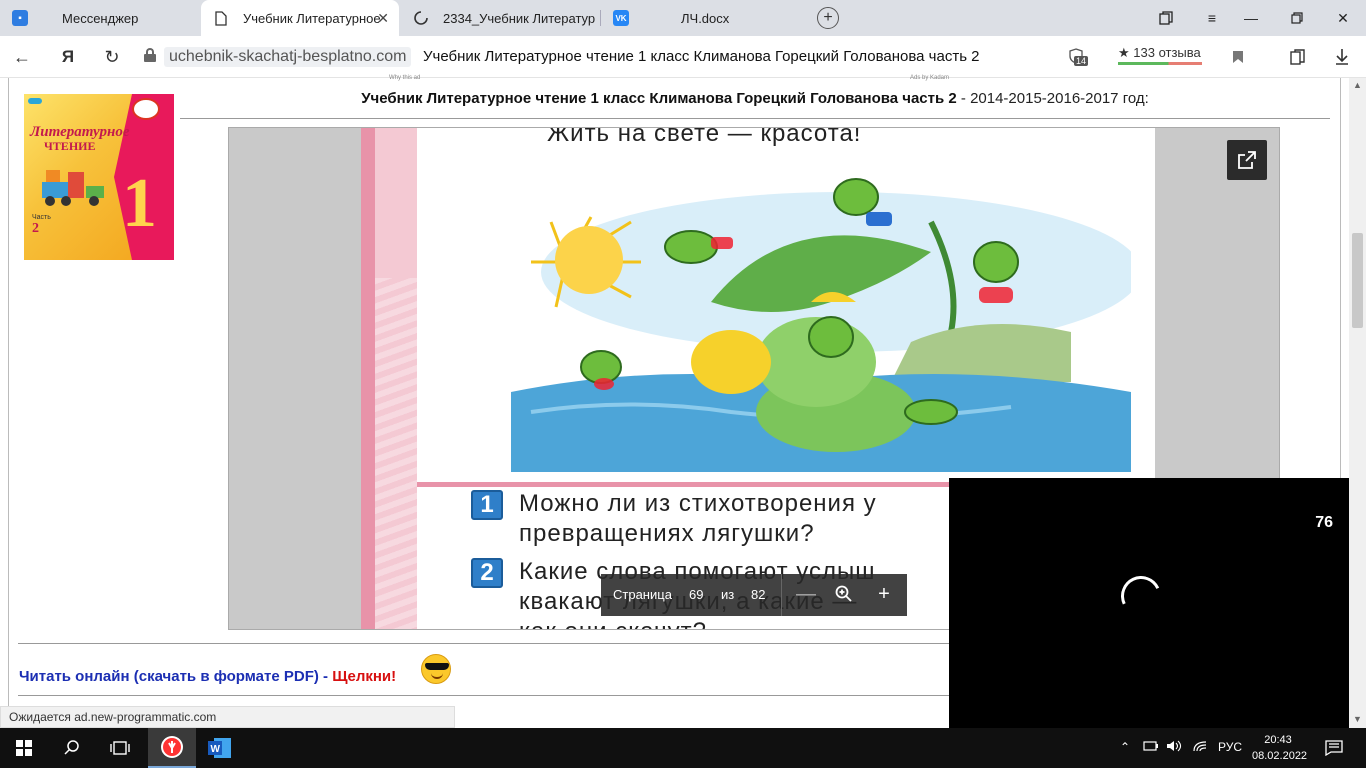  Describe the element at coordinates (1141, 596) in the screenshot. I see `loading-spinner-icon` at that location.